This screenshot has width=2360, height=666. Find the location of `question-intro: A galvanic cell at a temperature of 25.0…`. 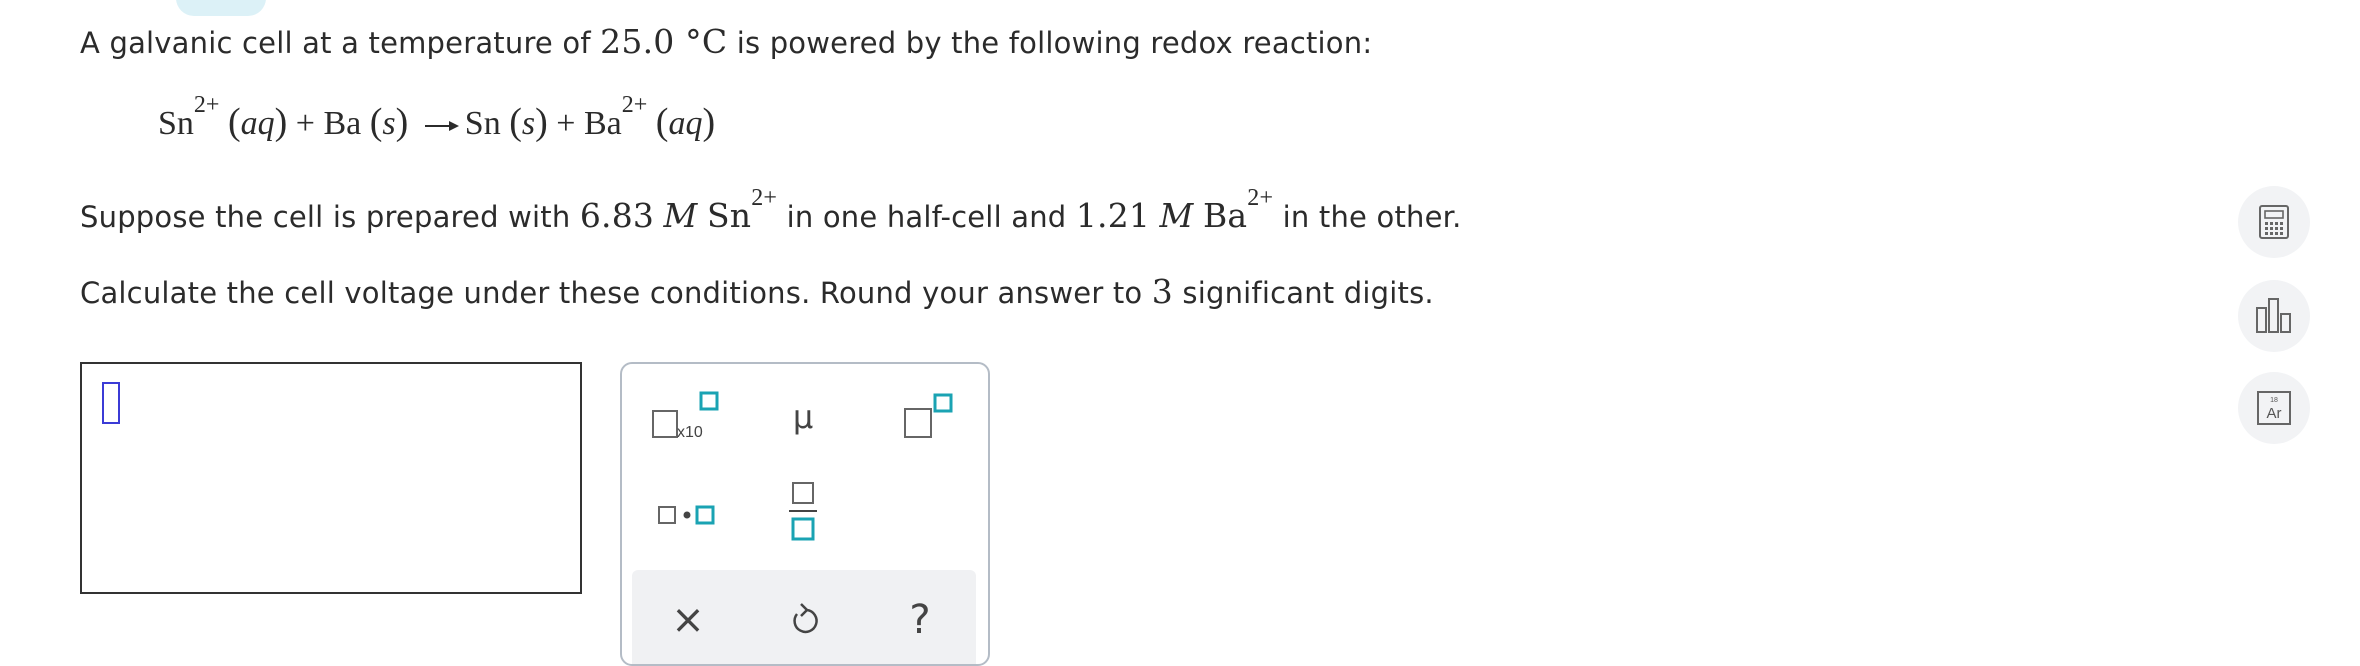

question-intro: A galvanic cell at a temperature of 25.0… is located at coordinates (726, 41).